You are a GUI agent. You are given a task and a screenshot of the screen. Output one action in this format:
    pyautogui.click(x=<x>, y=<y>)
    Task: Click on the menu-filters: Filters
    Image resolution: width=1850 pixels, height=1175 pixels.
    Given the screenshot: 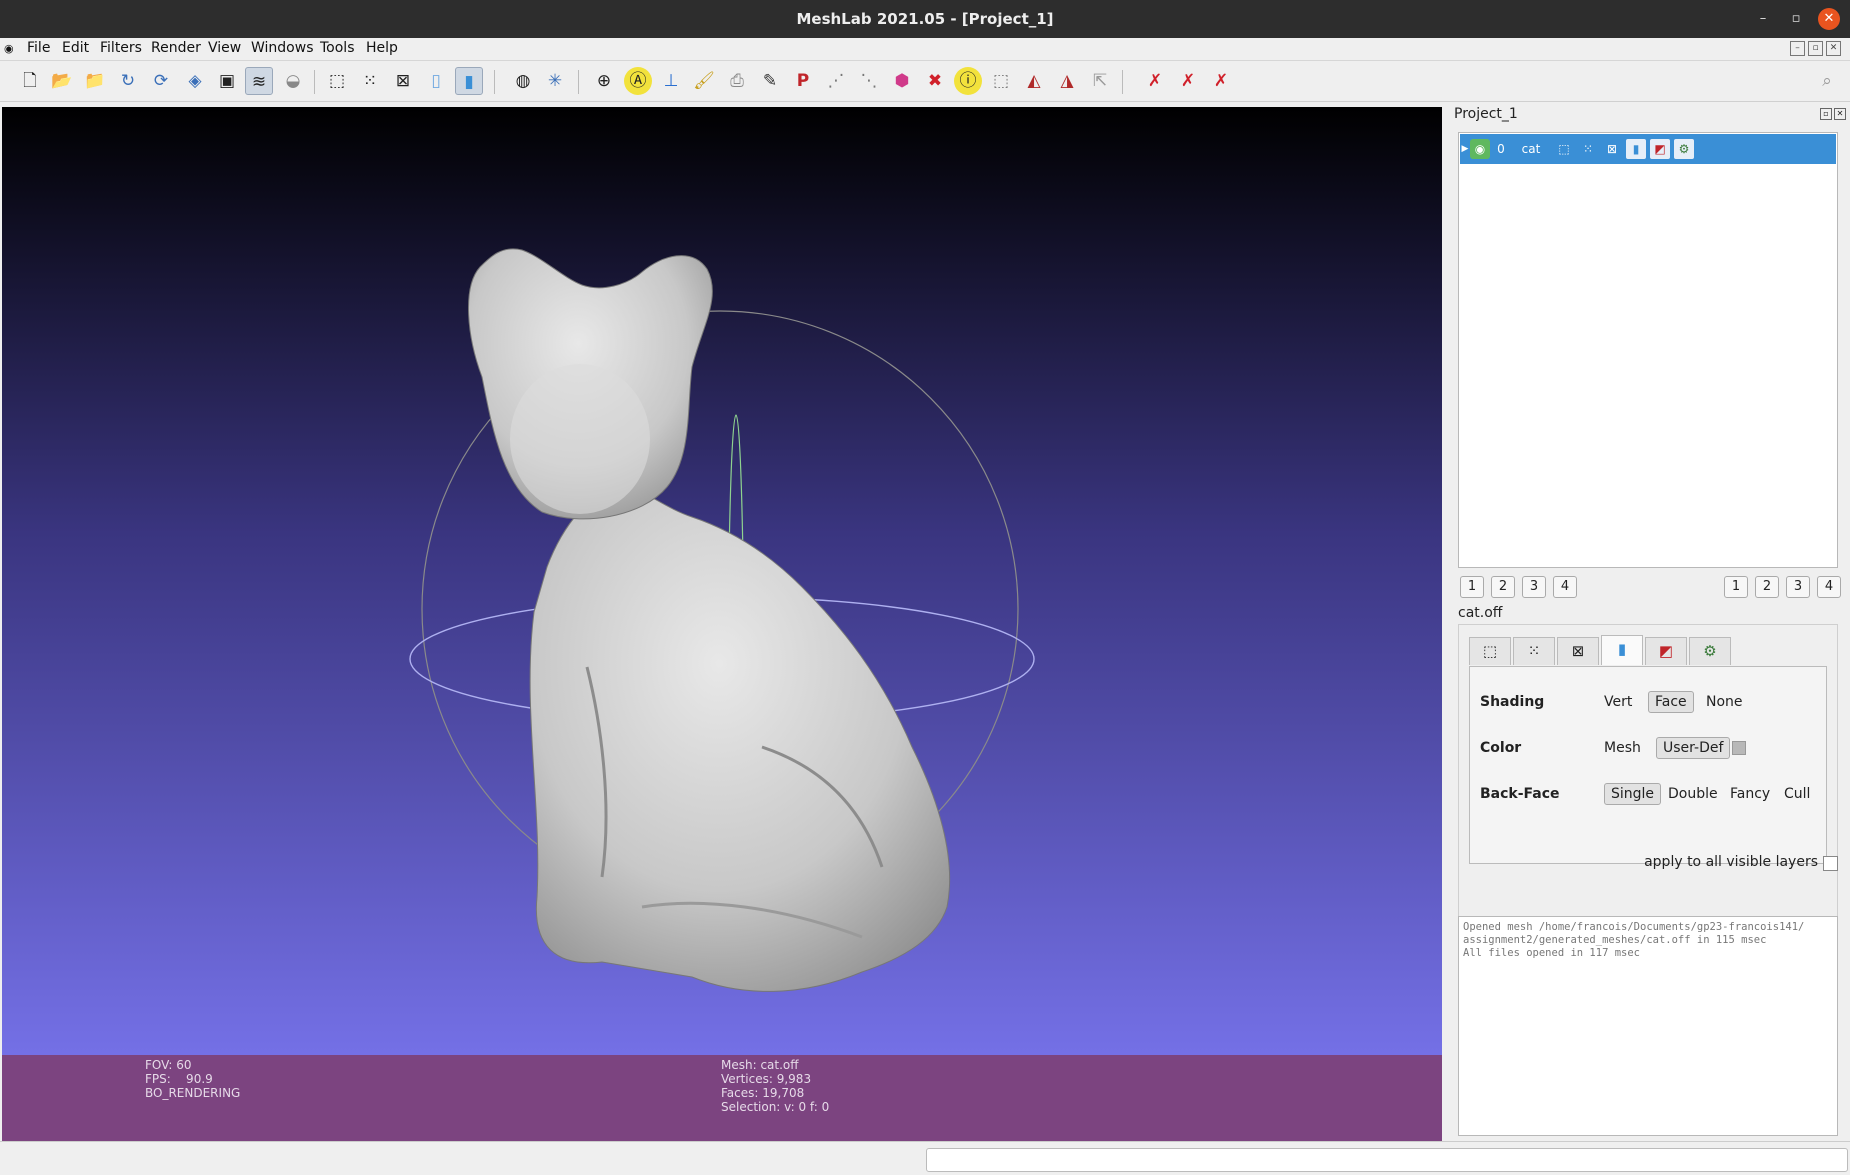 What is the action you would take?
    pyautogui.click(x=121, y=48)
    